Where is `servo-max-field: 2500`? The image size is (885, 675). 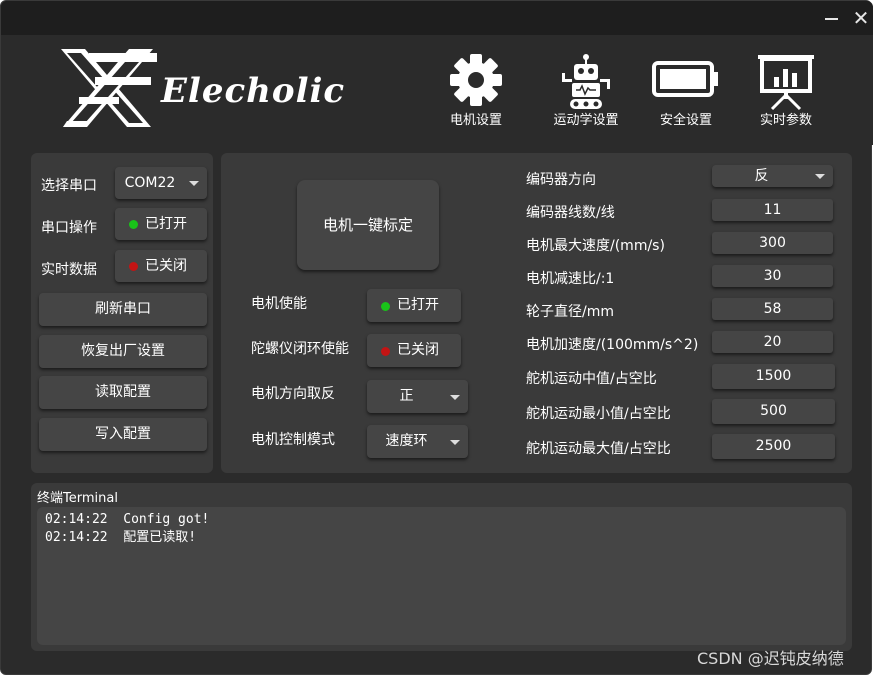 servo-max-field: 2500 is located at coordinates (773, 446).